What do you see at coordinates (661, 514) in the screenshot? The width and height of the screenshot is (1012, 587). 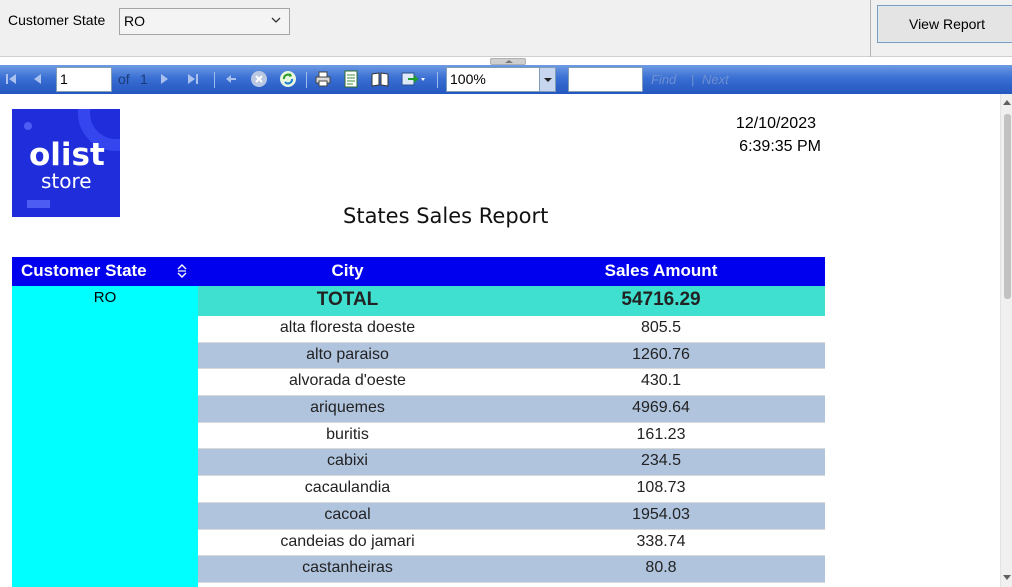 I see `amount-cell: 1954.03` at bounding box center [661, 514].